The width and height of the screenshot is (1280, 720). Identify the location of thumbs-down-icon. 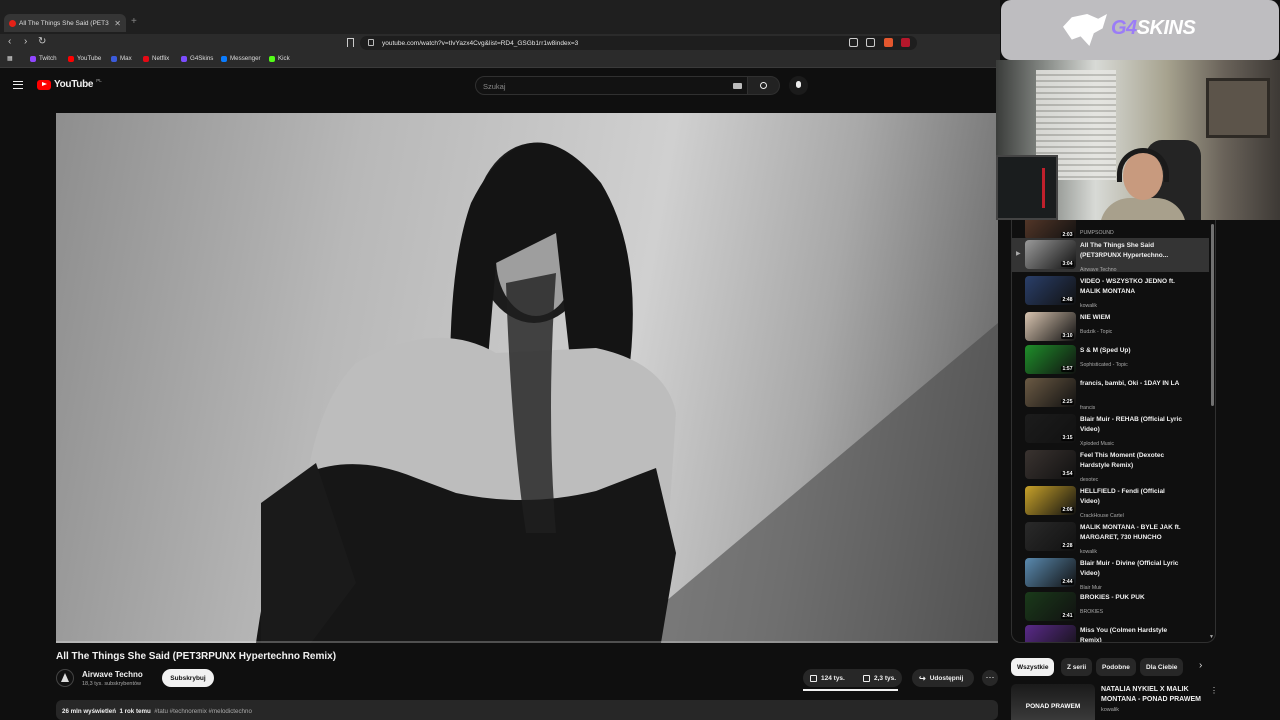
(866, 678).